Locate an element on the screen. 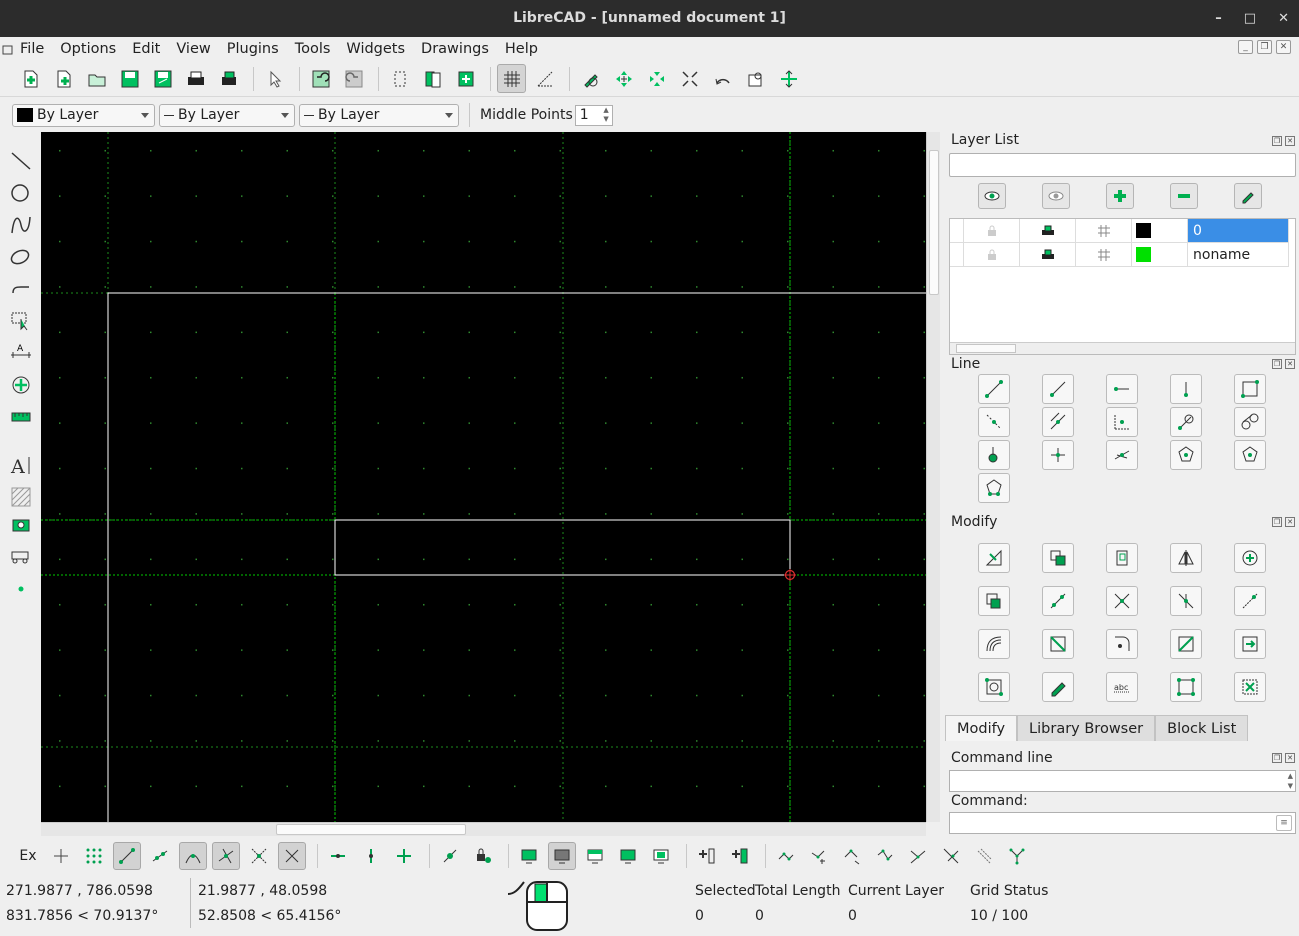 This screenshot has width=1299, height=936. line-polygon-corner-icon is located at coordinates (1250, 455).